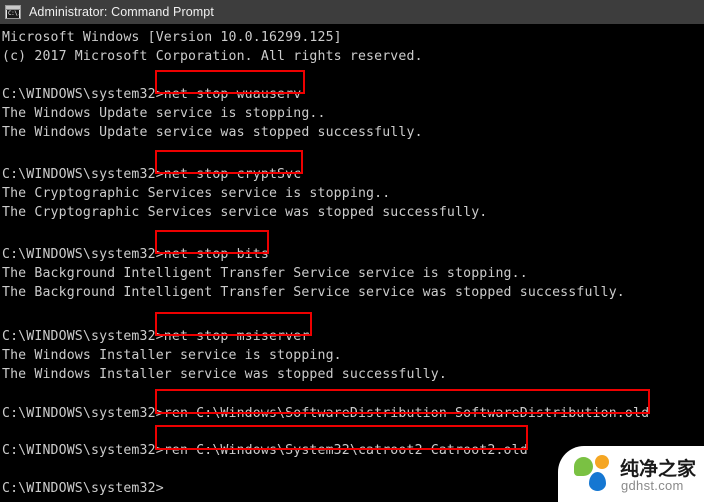 The width and height of the screenshot is (704, 502). Describe the element at coordinates (152, 174) in the screenshot. I see `console-line-command: C:\WINDOWS\system32>net stop cryptSvc` at that location.